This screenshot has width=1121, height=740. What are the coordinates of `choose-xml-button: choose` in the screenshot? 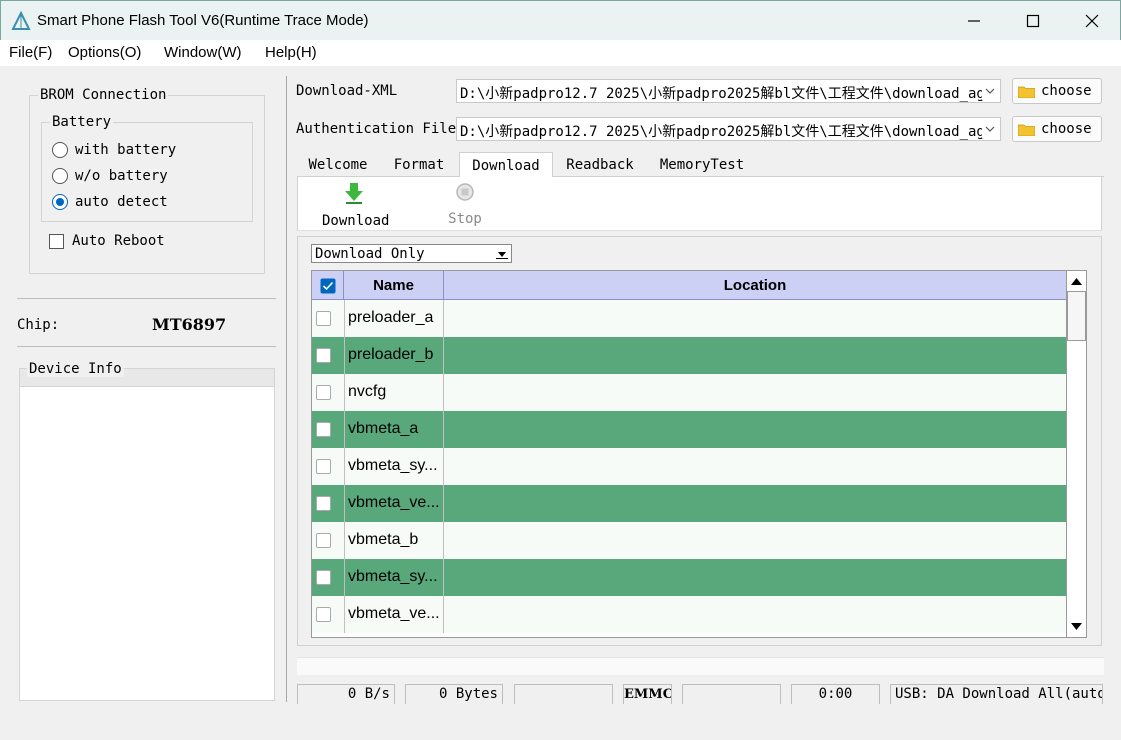 It's located at (1057, 91).